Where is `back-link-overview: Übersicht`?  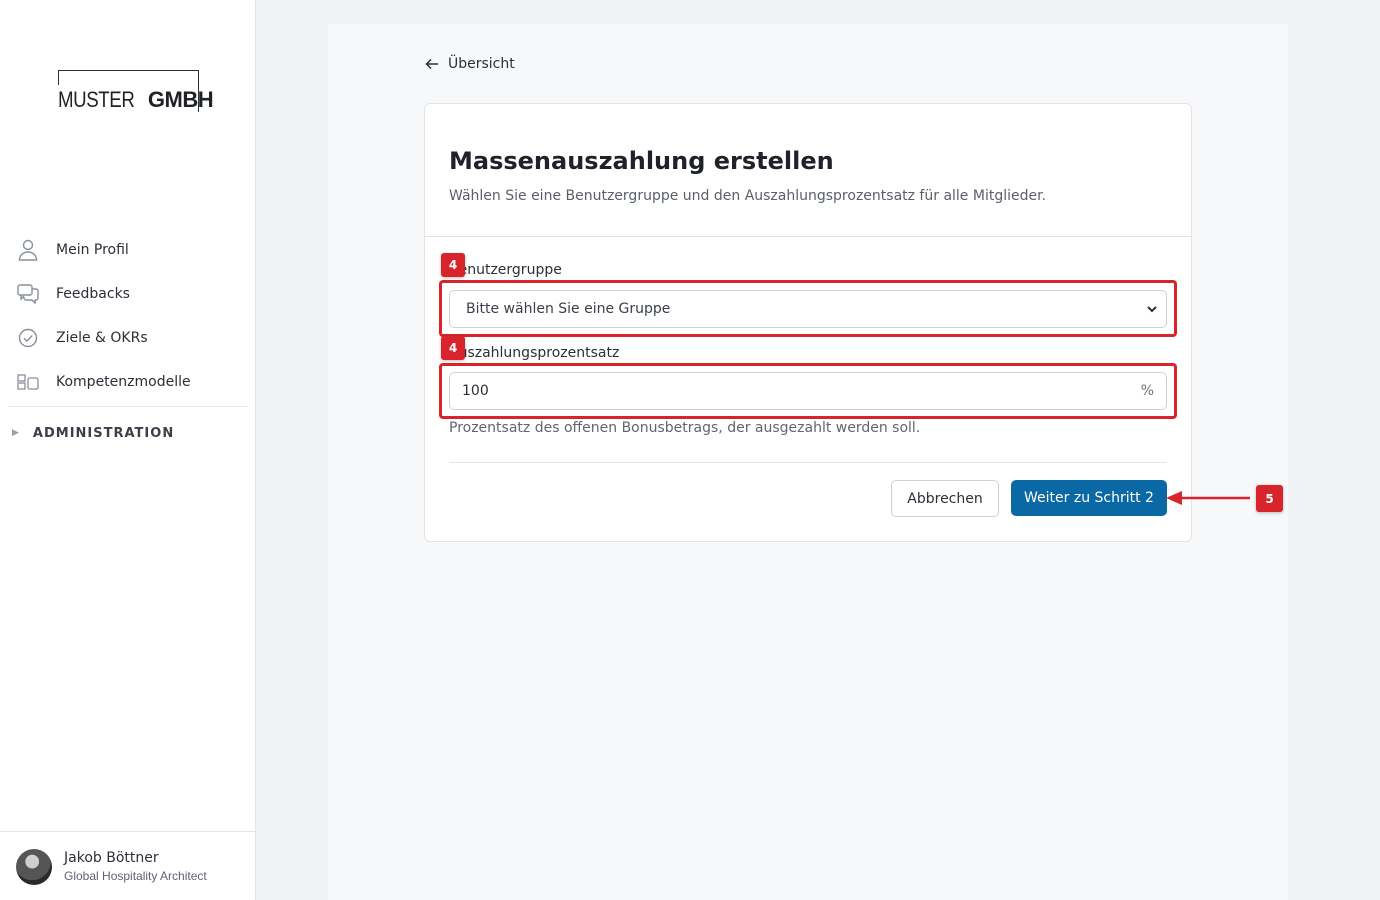
back-link-overview: Übersicht is located at coordinates (469, 64).